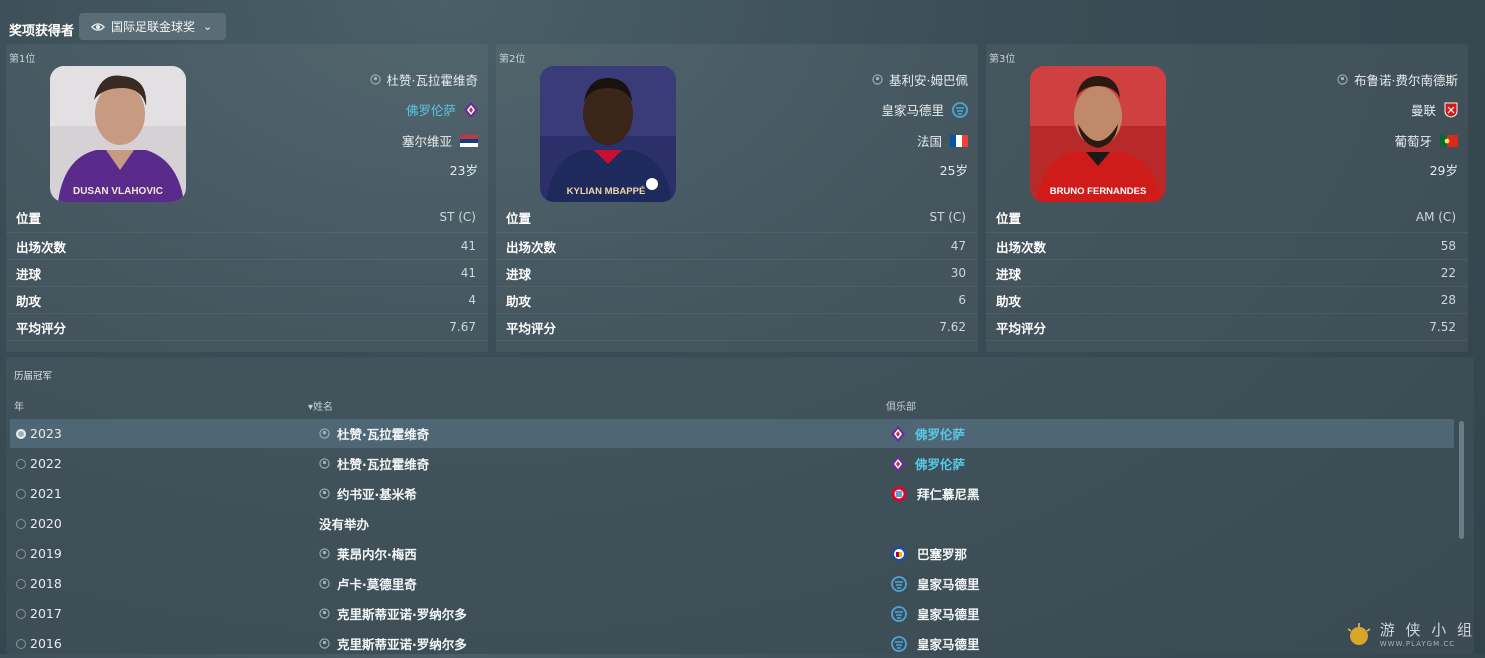  What do you see at coordinates (1413, 140) in the screenshot?
I see `nationality-name: 葡萄牙` at bounding box center [1413, 140].